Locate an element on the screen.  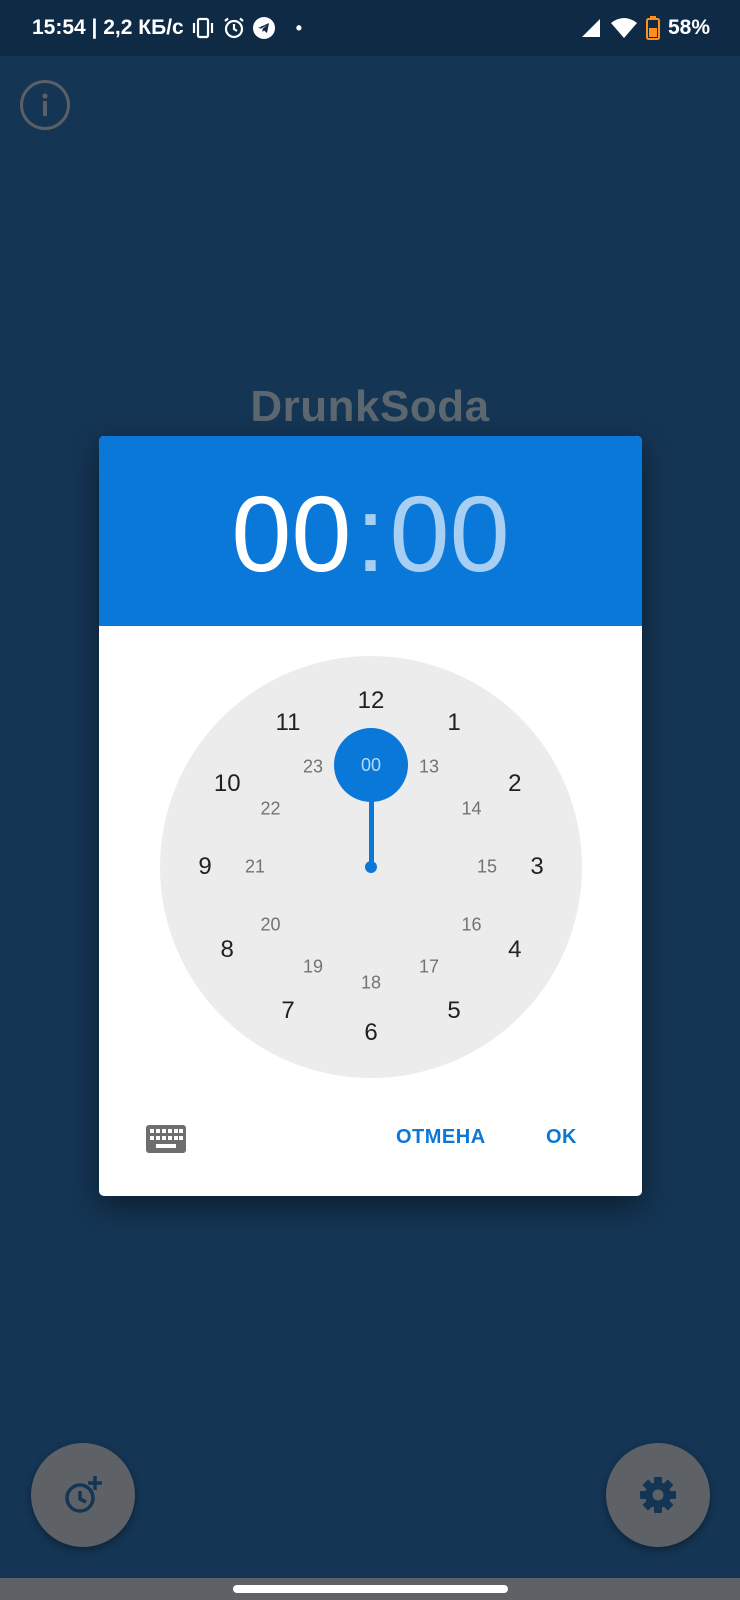
keyboard-icon is located at coordinates (166, 1139).